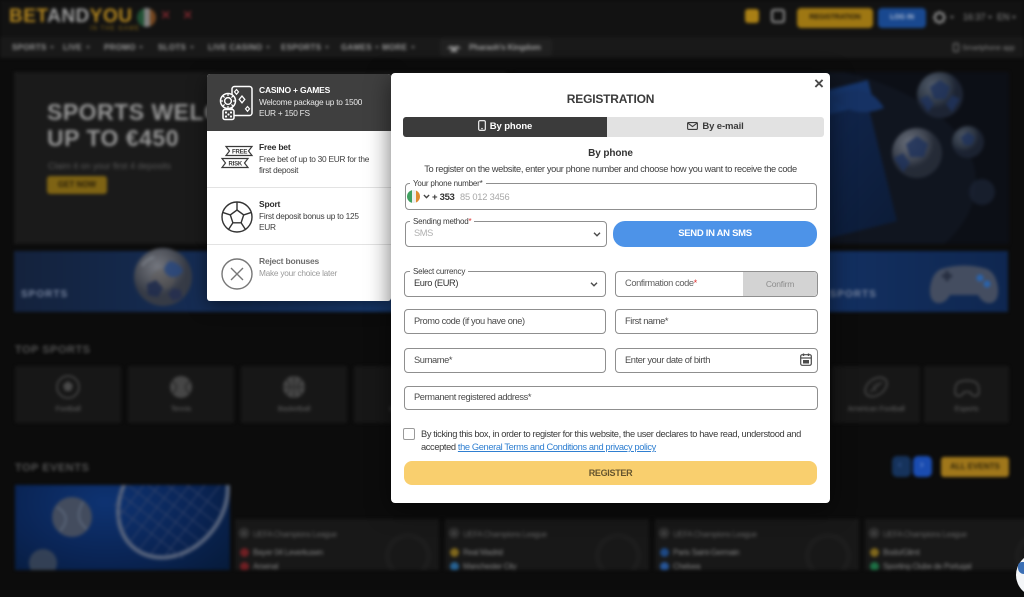 The image size is (1024, 597). Describe the element at coordinates (236, 164) in the screenshot. I see `svg-text: RISK` at that location.